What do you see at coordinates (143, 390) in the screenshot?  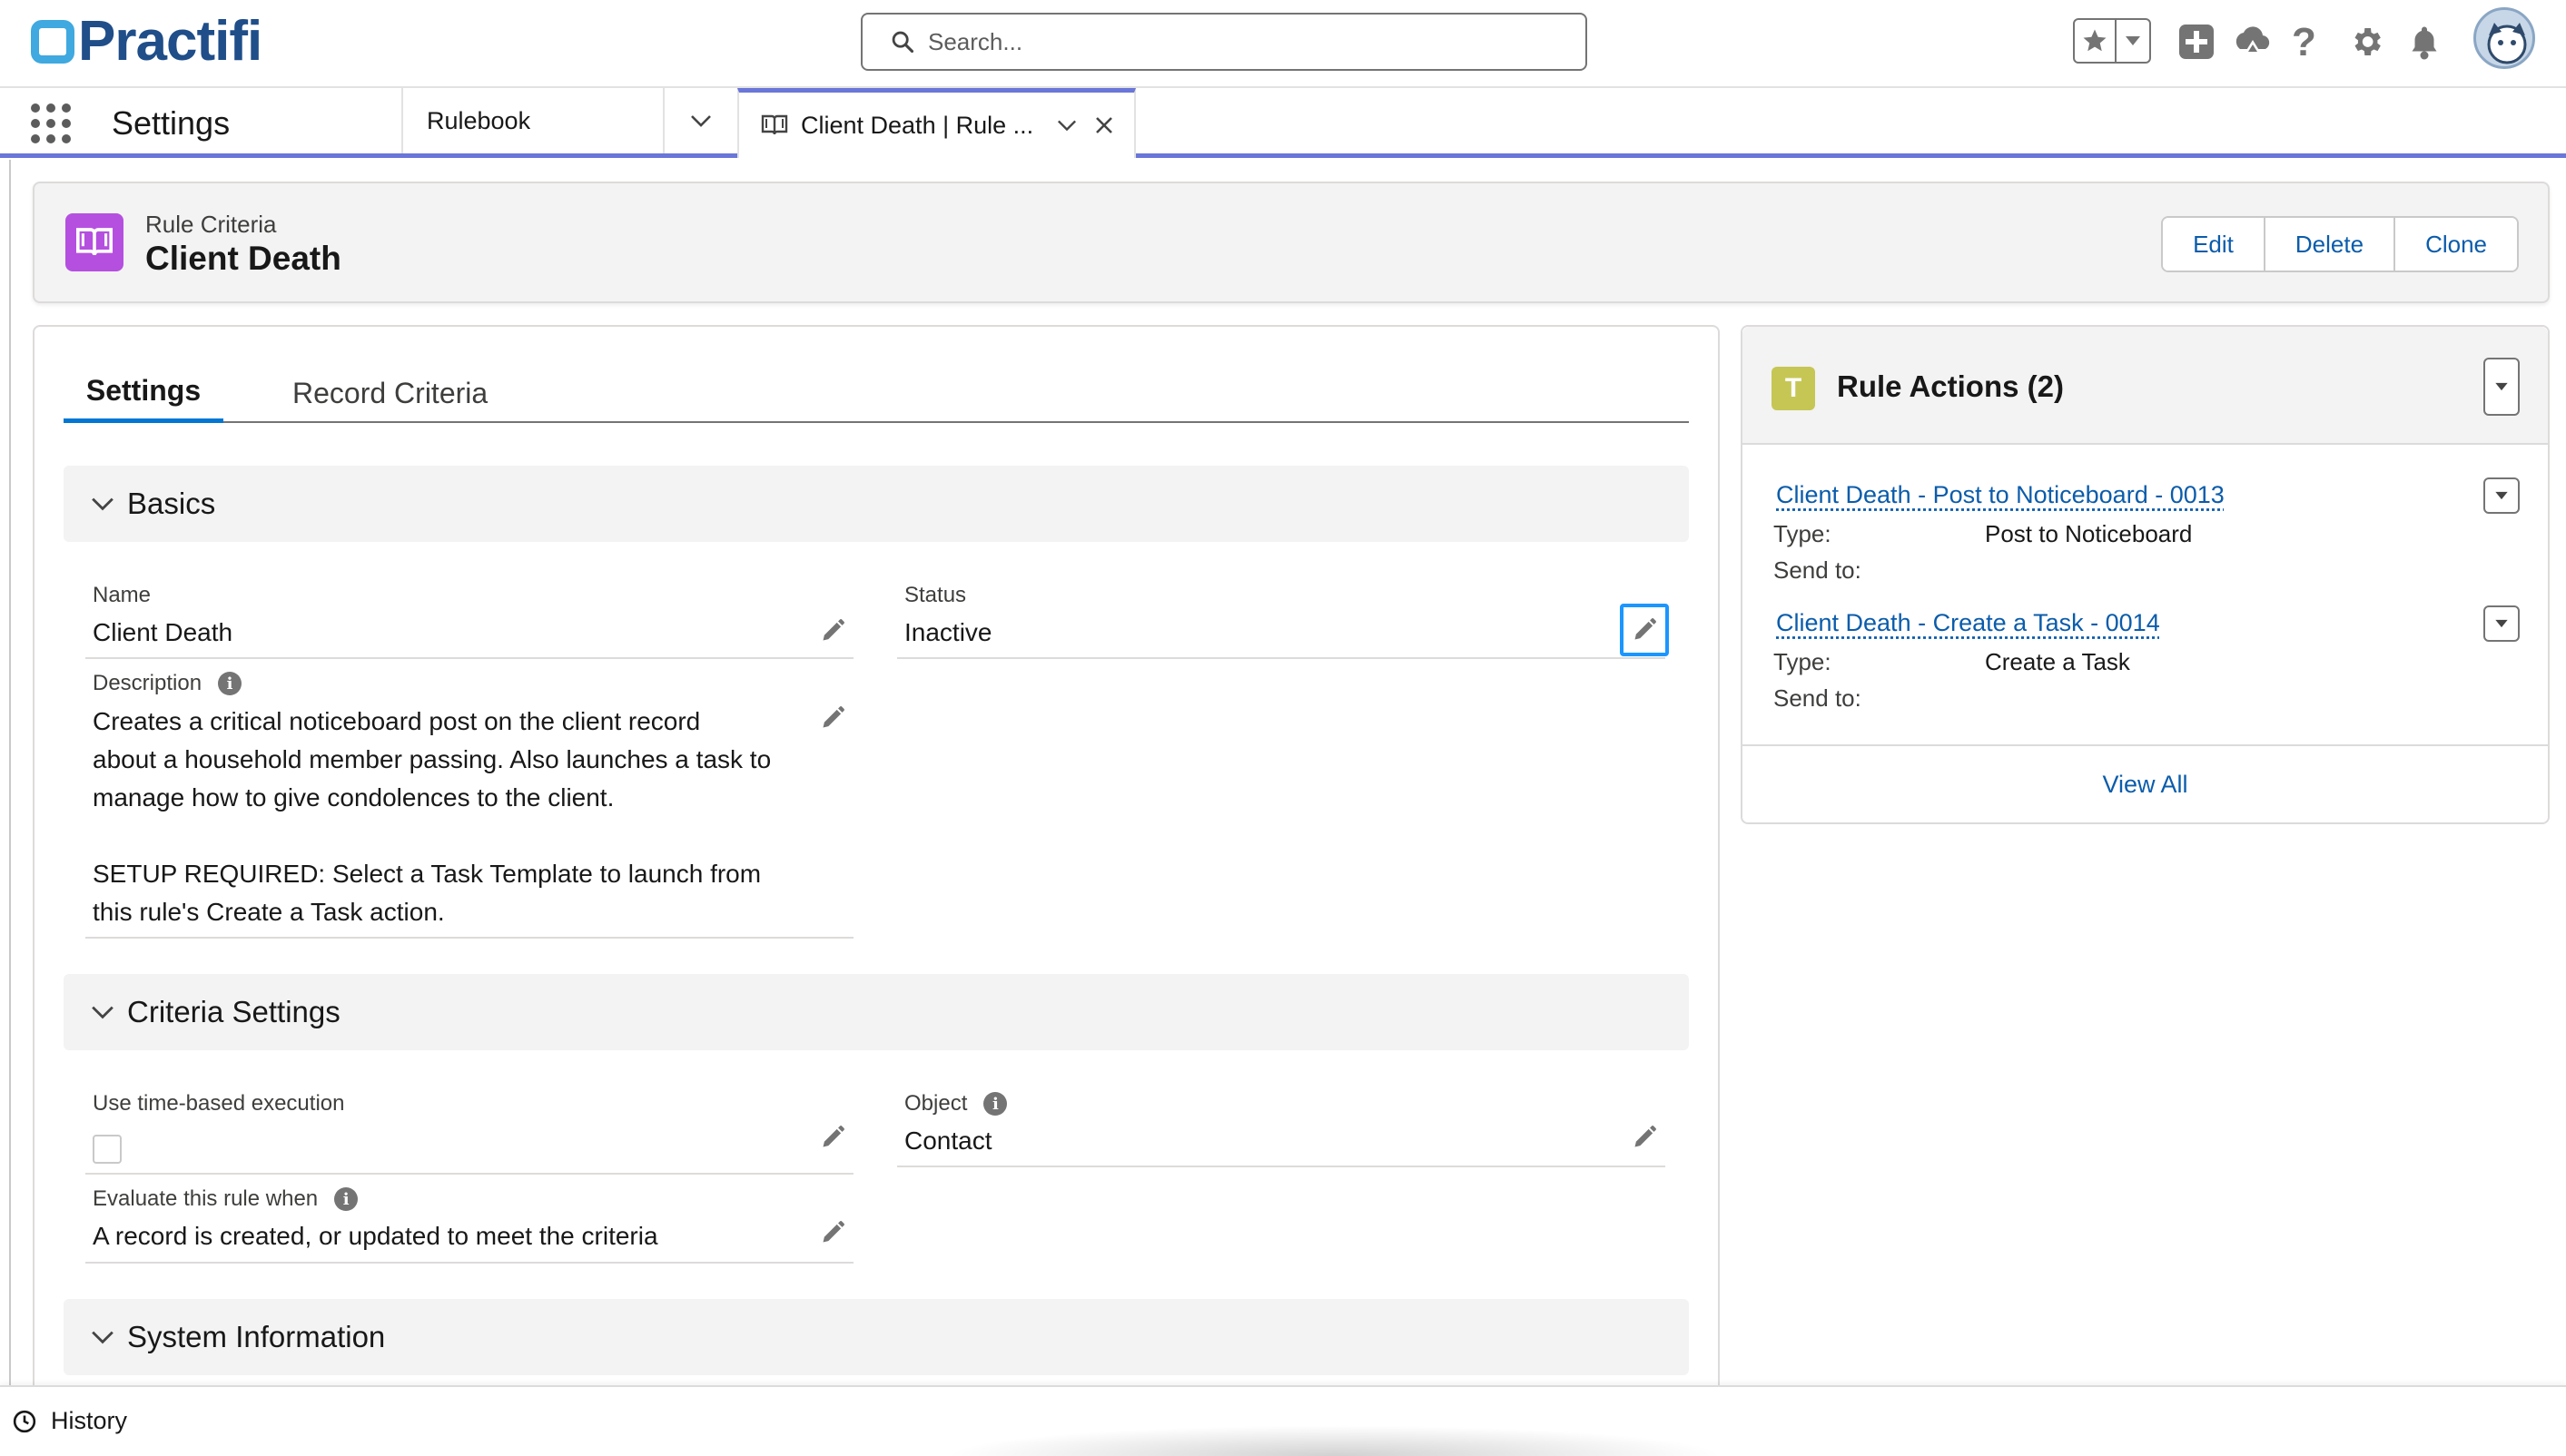 I see `tab-settings-label: Settings` at bounding box center [143, 390].